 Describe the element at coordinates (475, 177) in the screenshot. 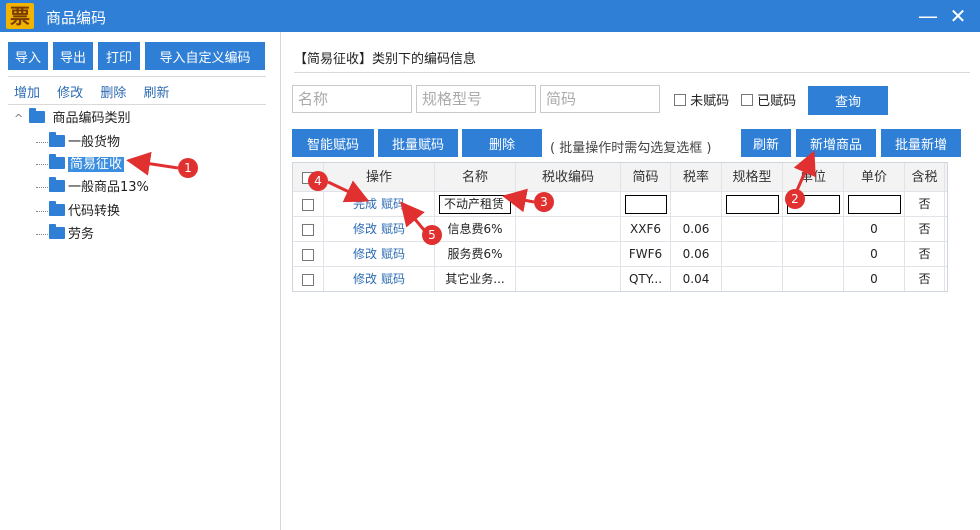

I see `header-name: 名称` at that location.